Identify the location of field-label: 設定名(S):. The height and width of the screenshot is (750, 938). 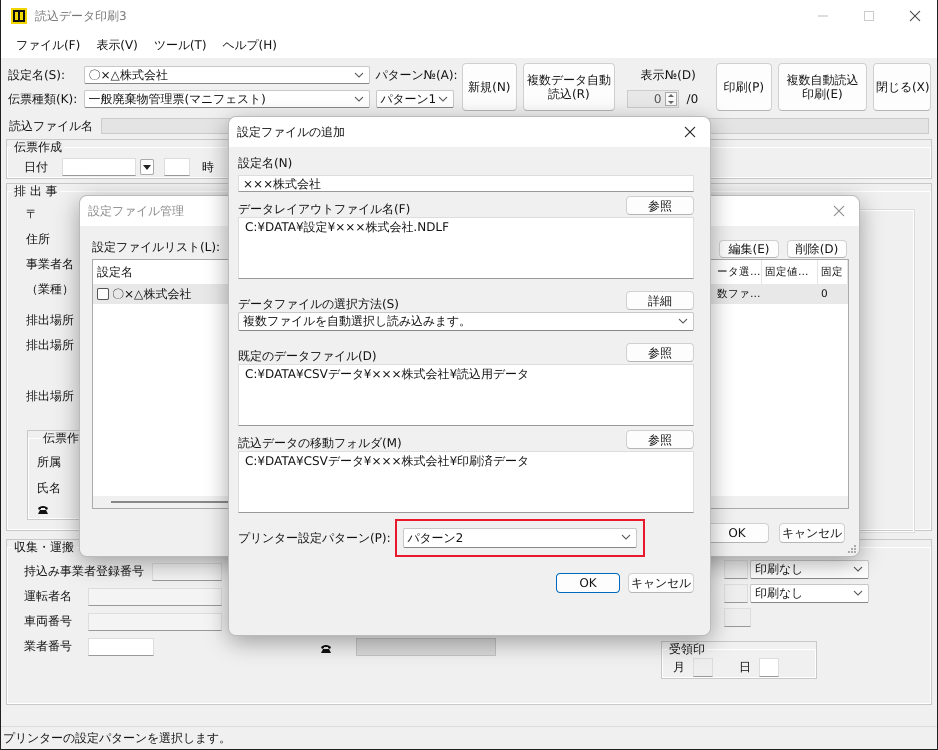
(37, 75).